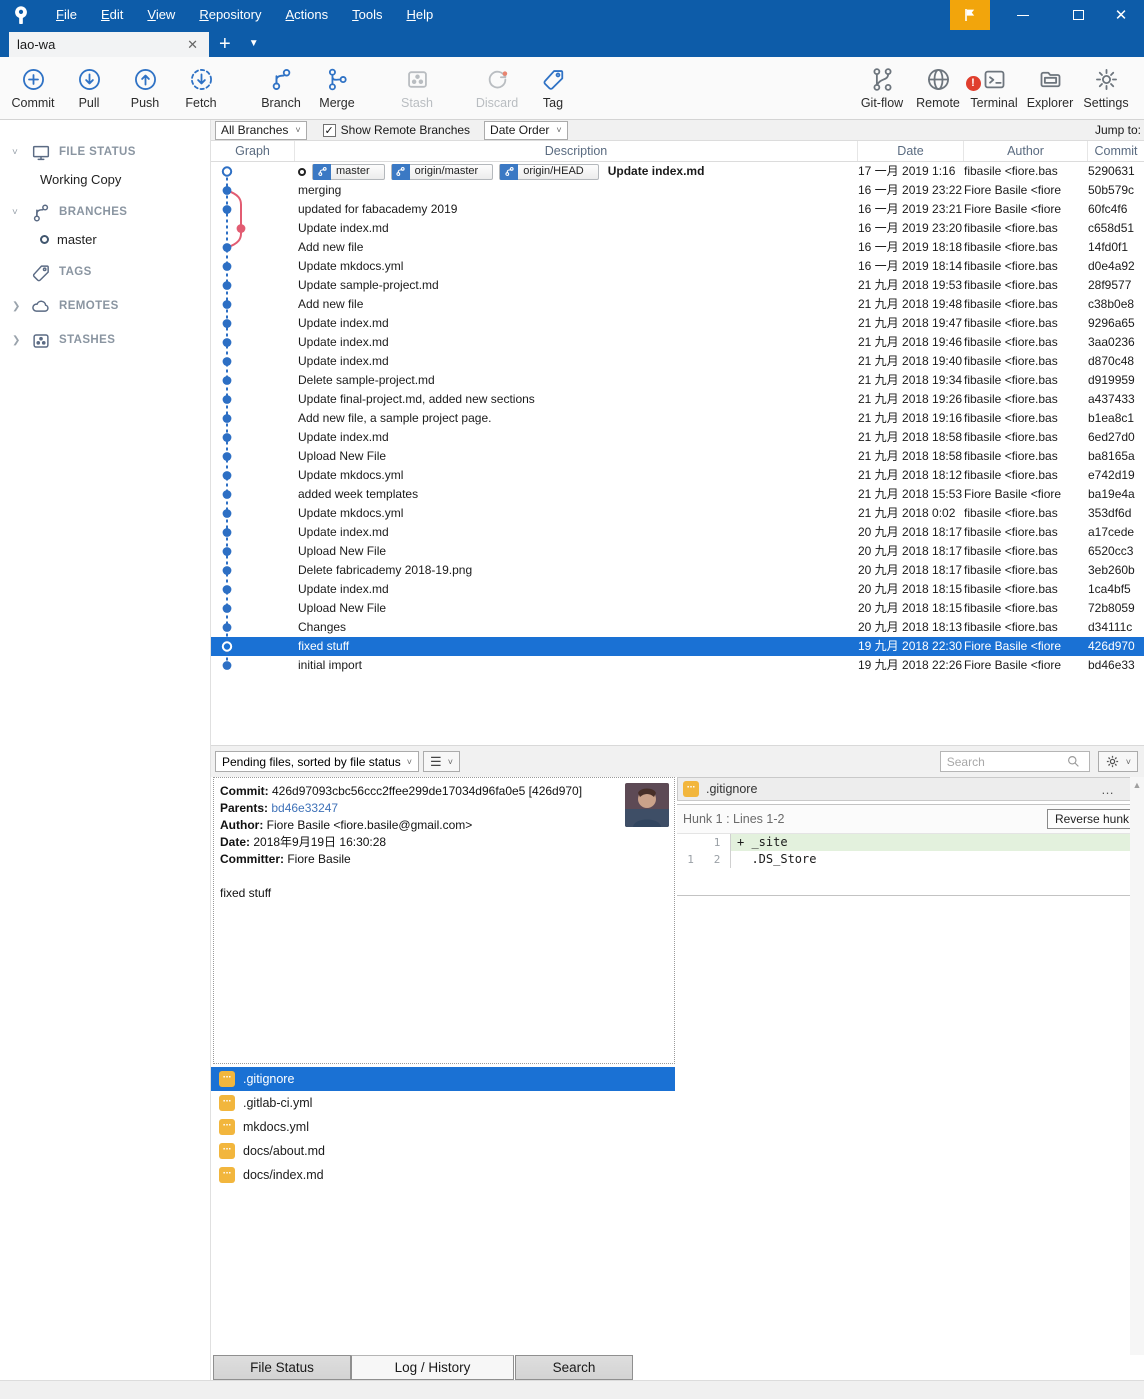 The height and width of the screenshot is (1399, 1144). Describe the element at coordinates (105, 239) in the screenshot. I see `sidebar-item-master: master` at that location.